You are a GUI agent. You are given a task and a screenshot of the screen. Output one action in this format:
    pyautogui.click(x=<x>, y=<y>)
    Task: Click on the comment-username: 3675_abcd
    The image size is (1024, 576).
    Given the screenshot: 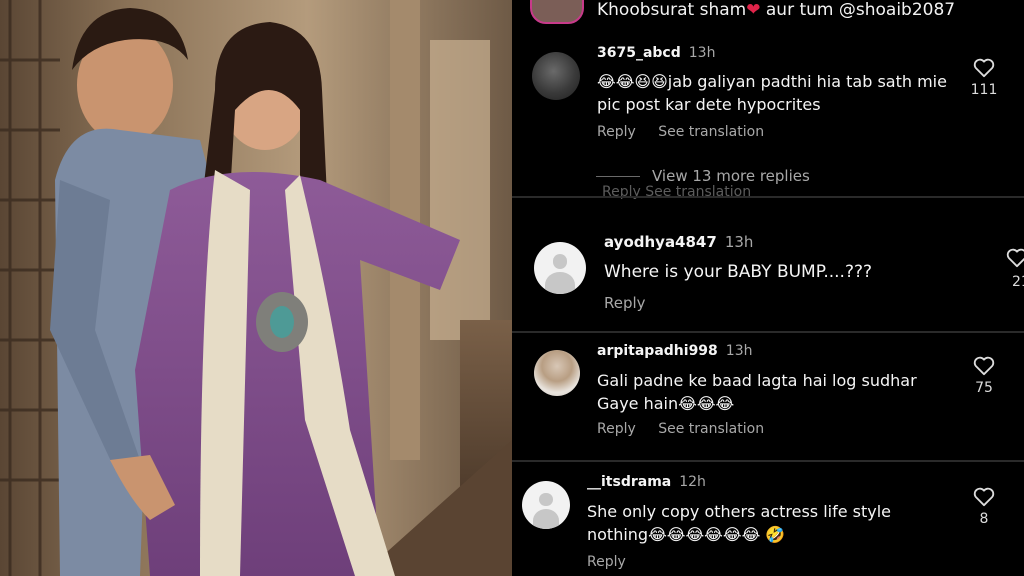 What is the action you would take?
    pyautogui.click(x=639, y=53)
    